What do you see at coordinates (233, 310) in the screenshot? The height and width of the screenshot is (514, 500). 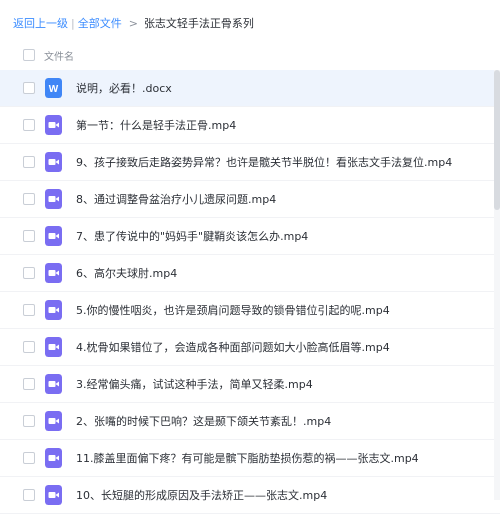 I see `file-name: 5.你的慢性咽炎，也许是颈肩问题导致的锁骨错位引起的呢.mp4` at bounding box center [233, 310].